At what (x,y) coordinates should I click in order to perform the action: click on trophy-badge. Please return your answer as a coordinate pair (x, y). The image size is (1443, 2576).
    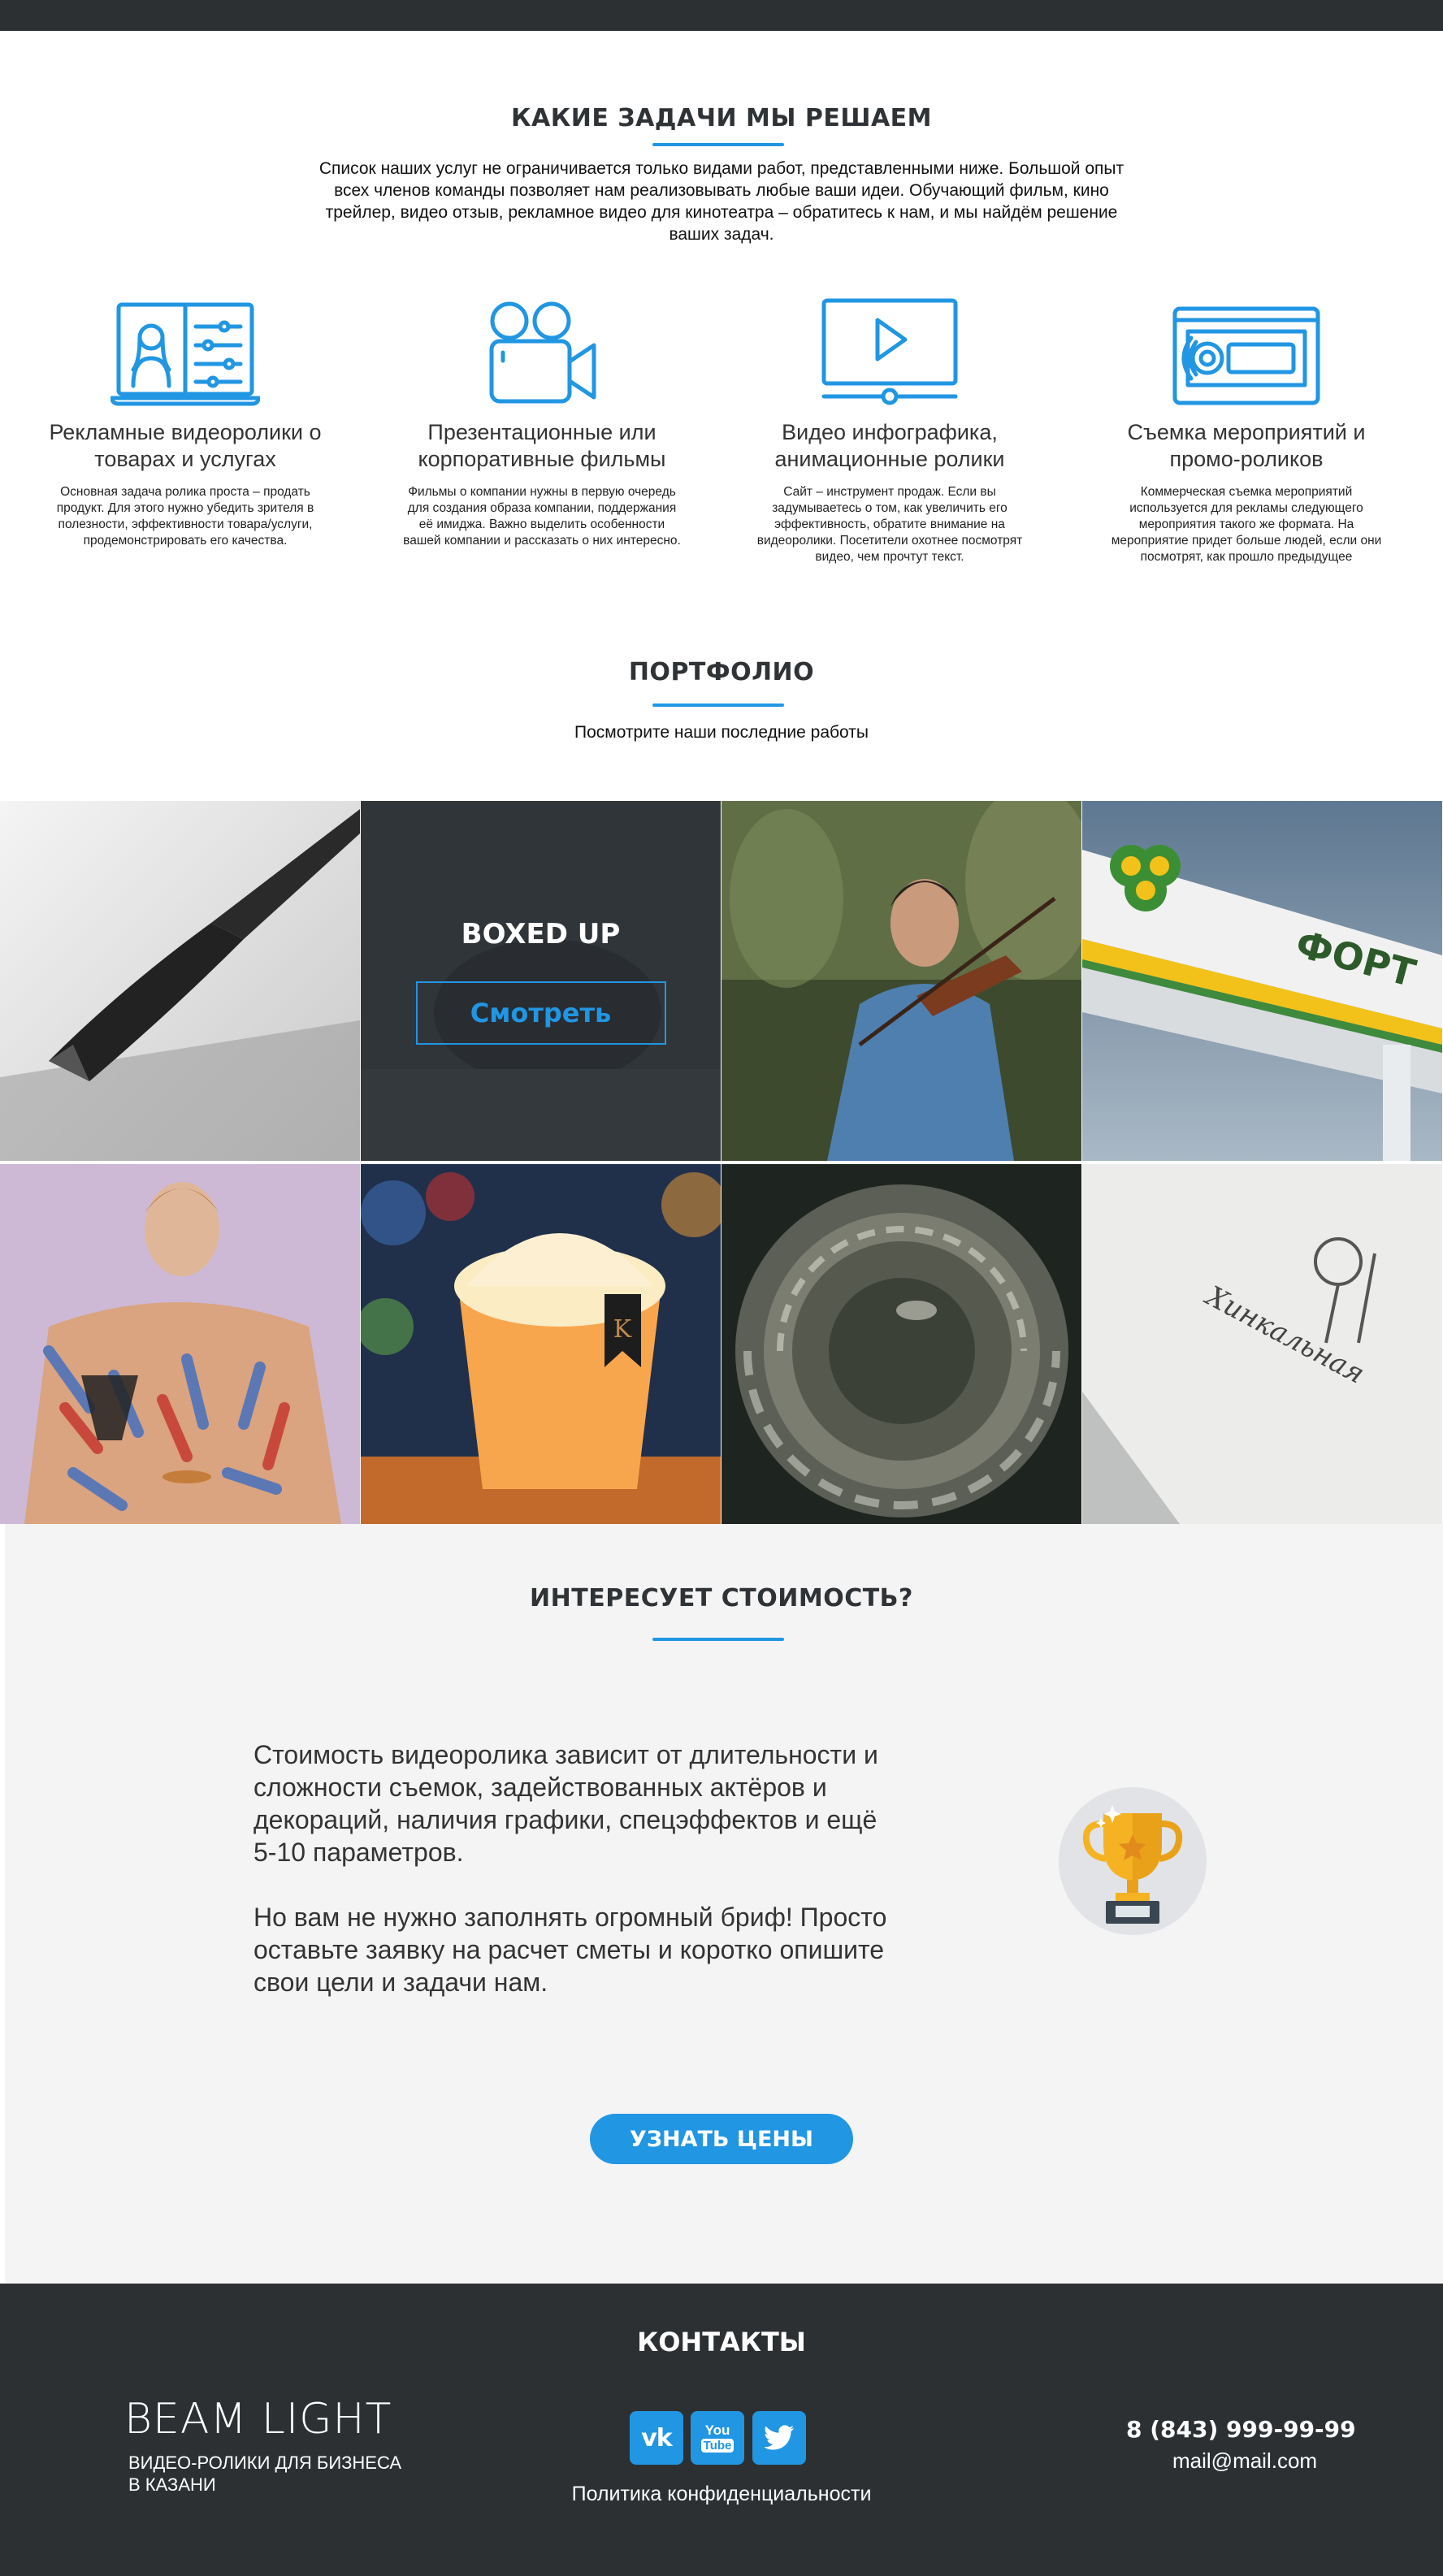
    Looking at the image, I should click on (1133, 1861).